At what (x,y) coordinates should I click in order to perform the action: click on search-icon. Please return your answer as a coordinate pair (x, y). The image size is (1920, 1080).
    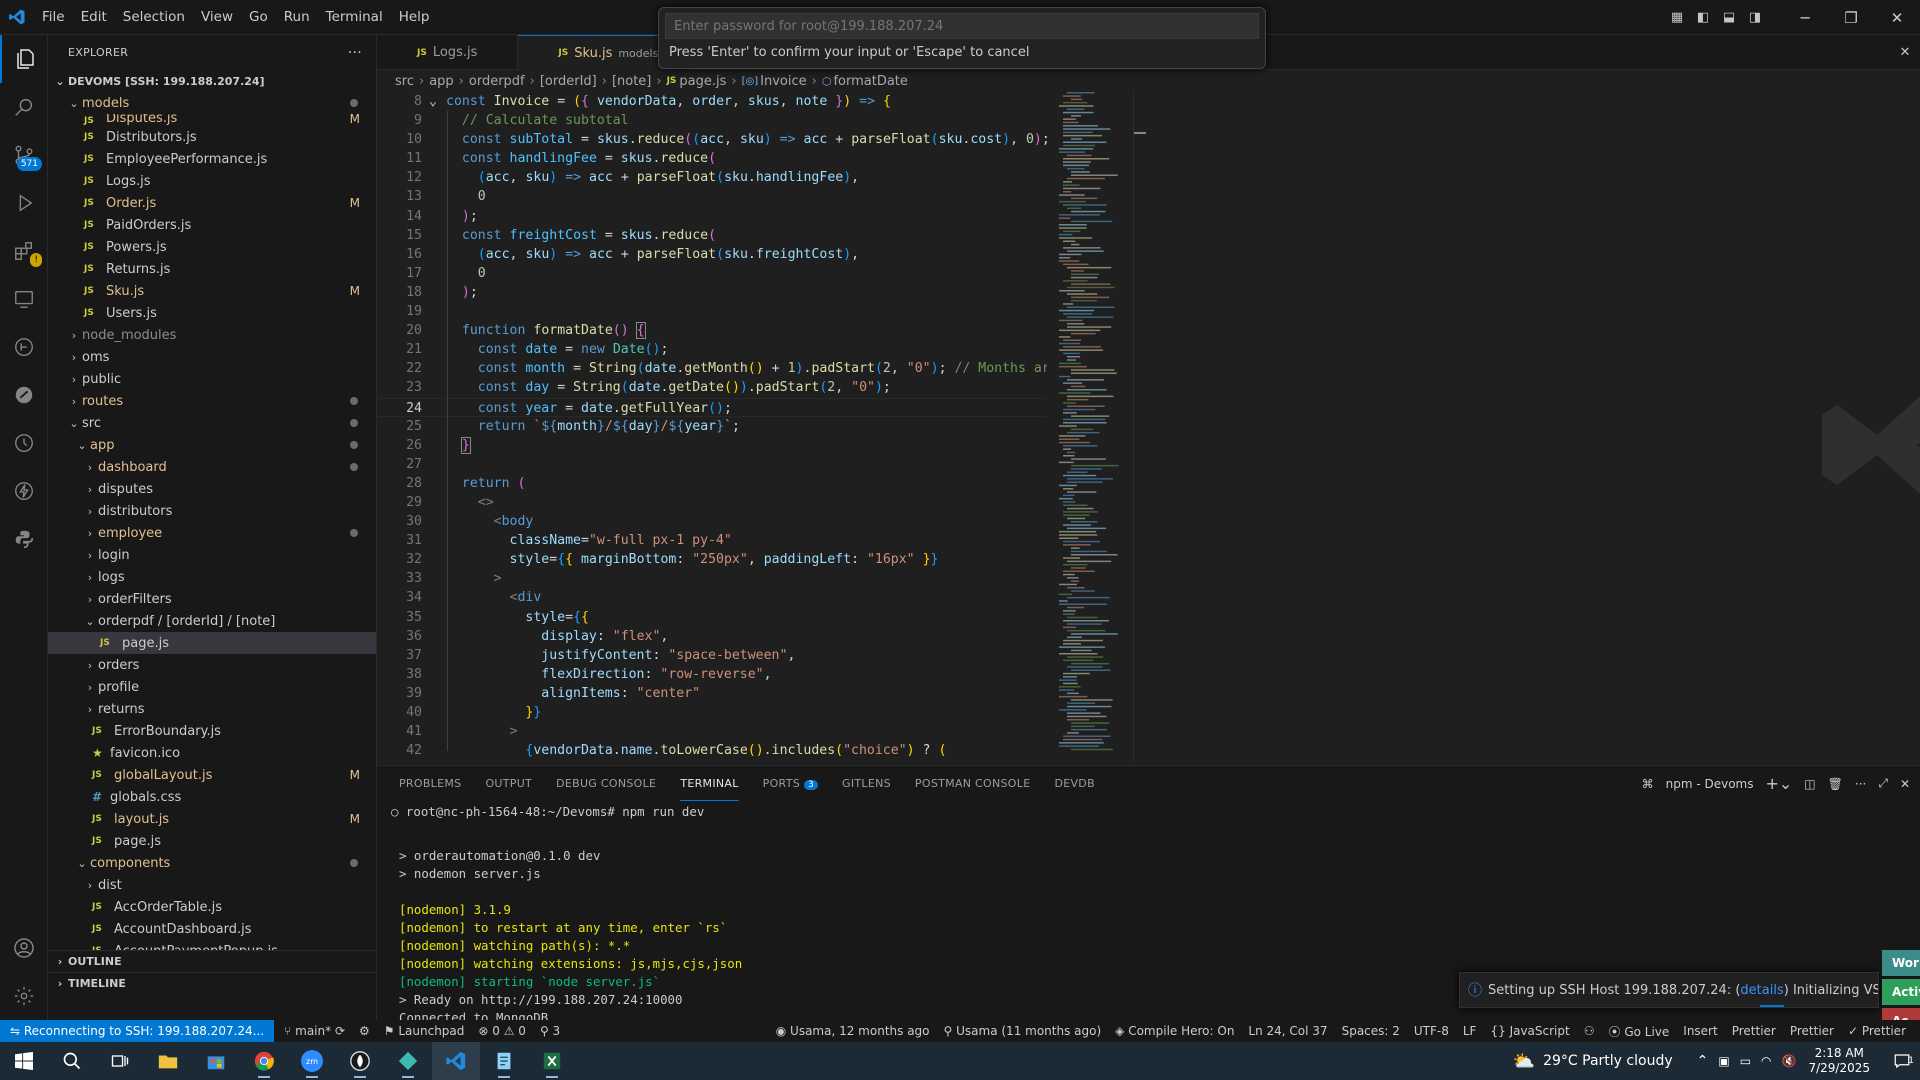
    Looking at the image, I should click on (24, 107).